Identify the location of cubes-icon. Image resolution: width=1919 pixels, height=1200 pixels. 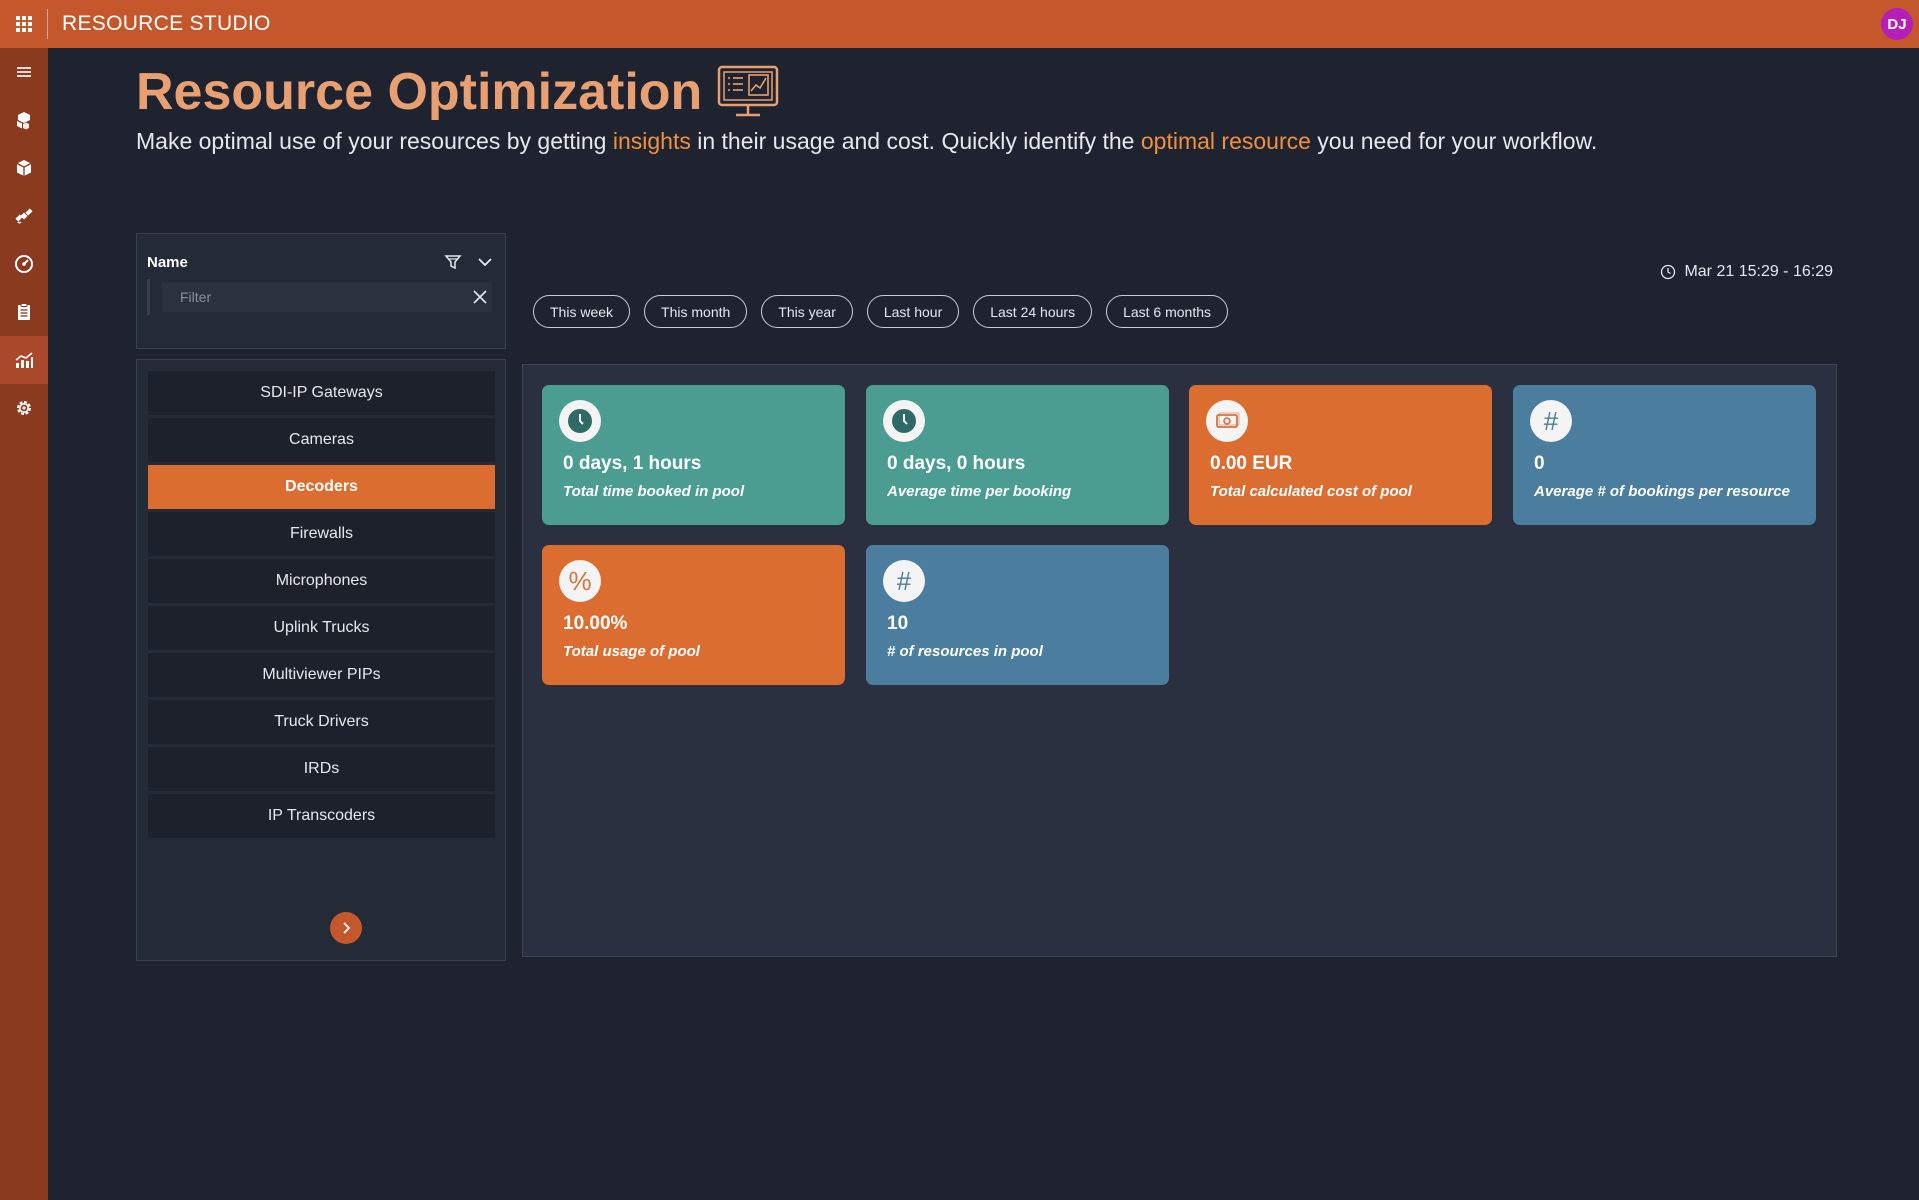
(23, 121).